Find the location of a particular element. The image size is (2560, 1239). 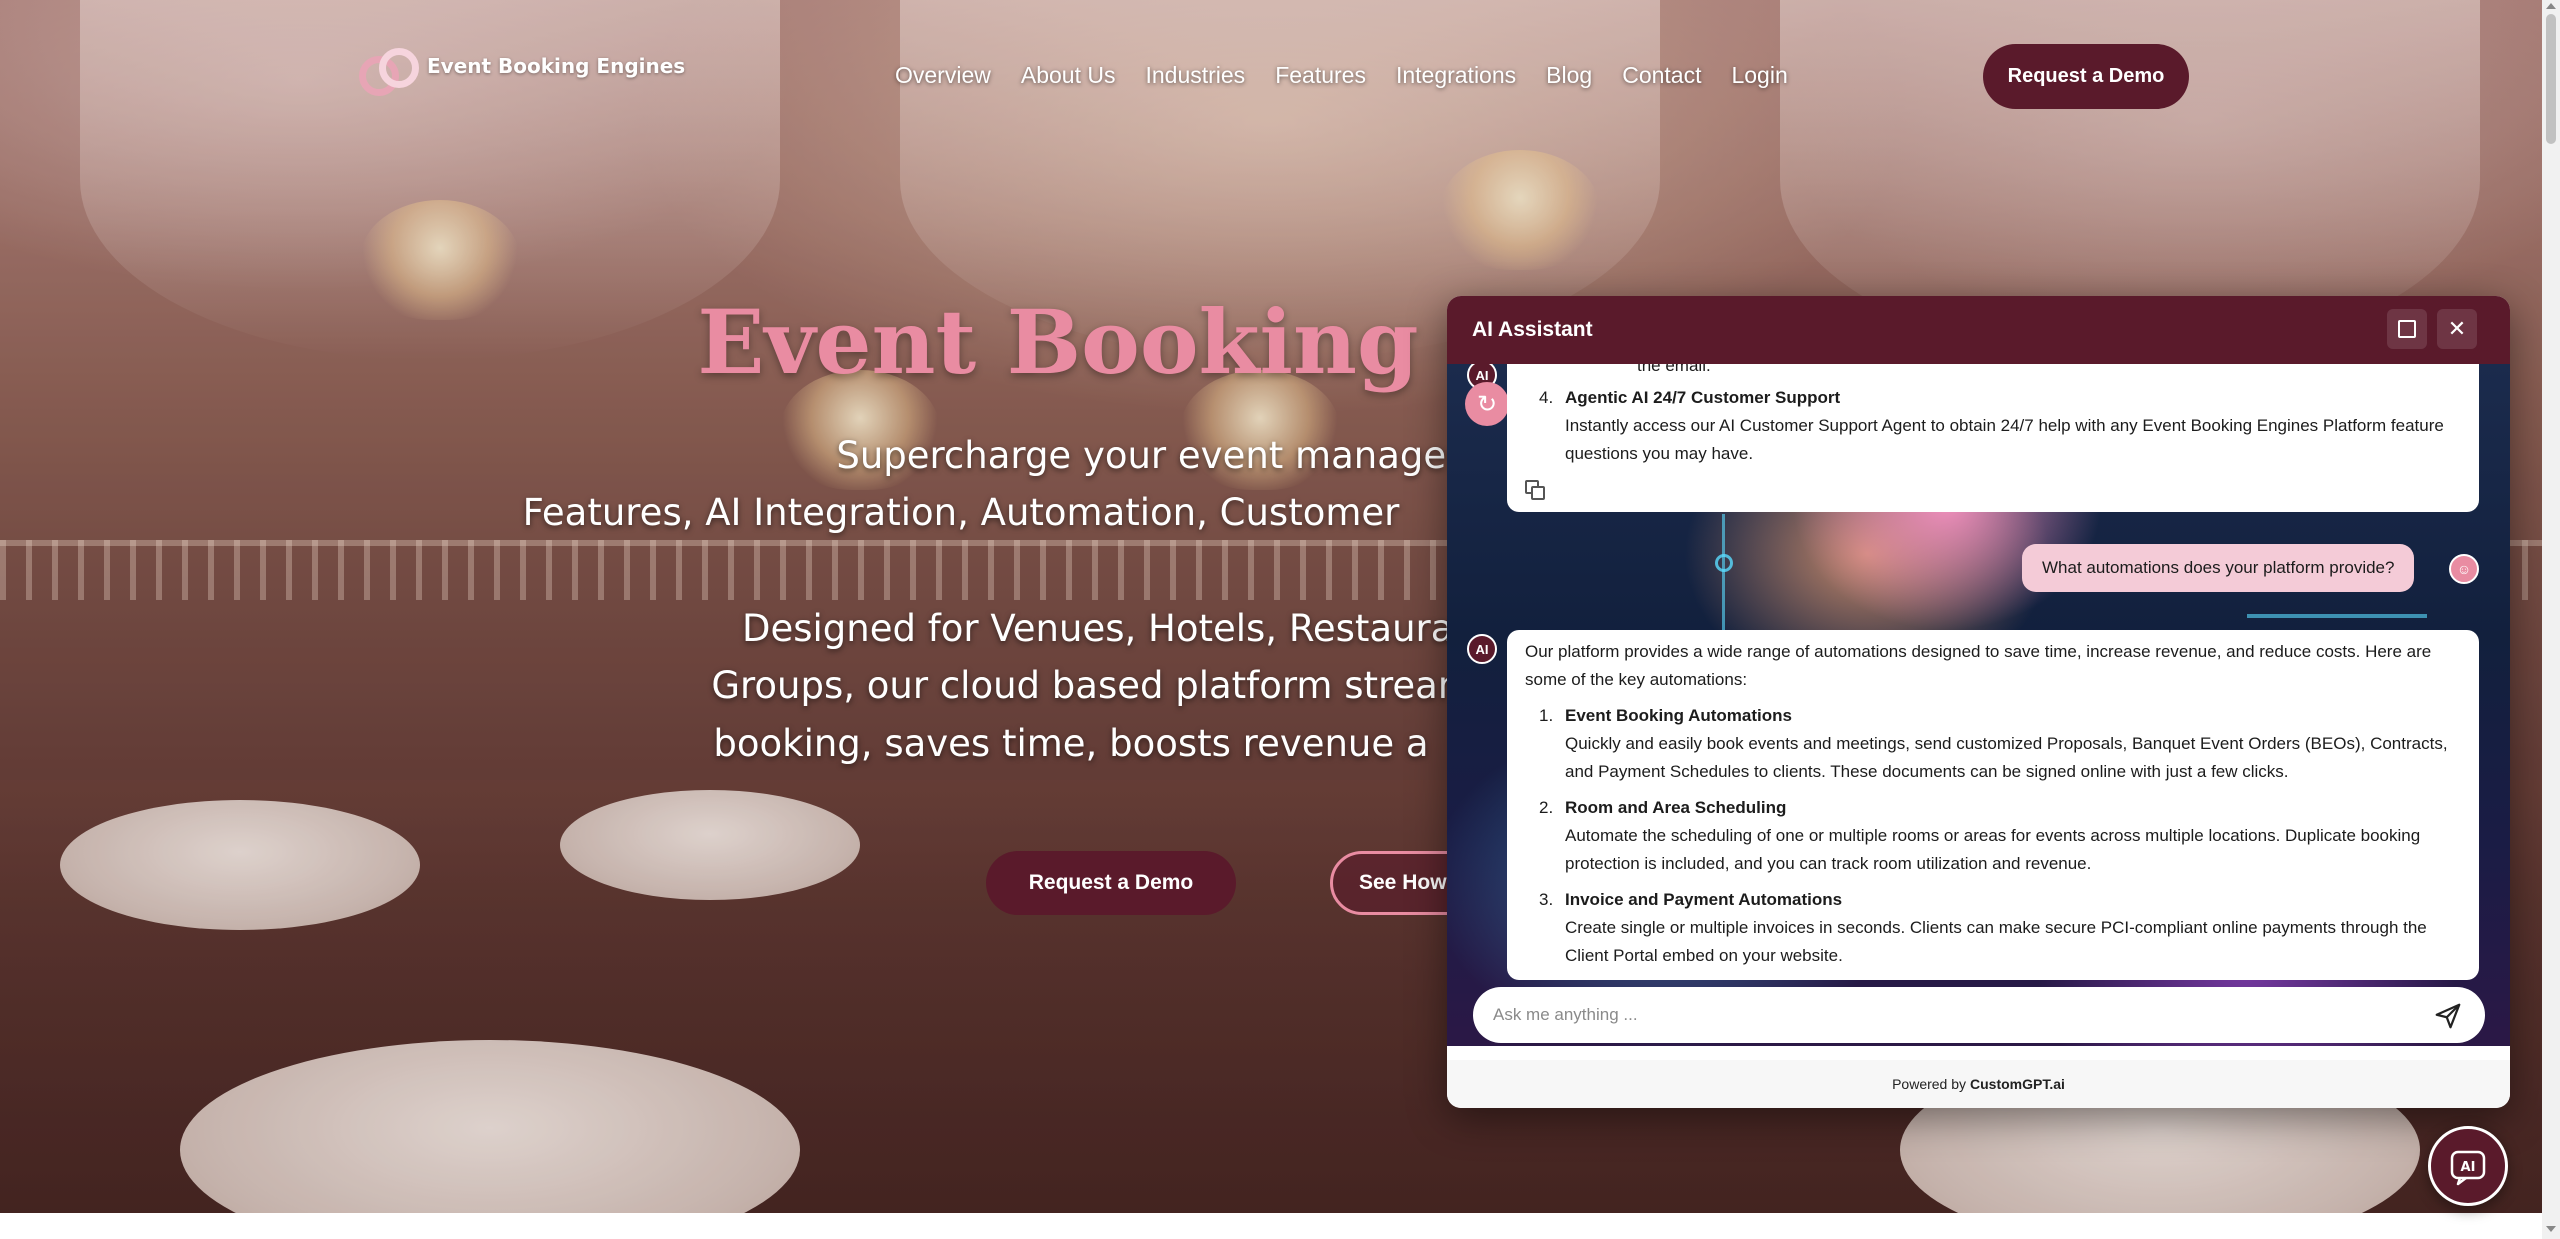

send-icon is located at coordinates (2448, 1016).